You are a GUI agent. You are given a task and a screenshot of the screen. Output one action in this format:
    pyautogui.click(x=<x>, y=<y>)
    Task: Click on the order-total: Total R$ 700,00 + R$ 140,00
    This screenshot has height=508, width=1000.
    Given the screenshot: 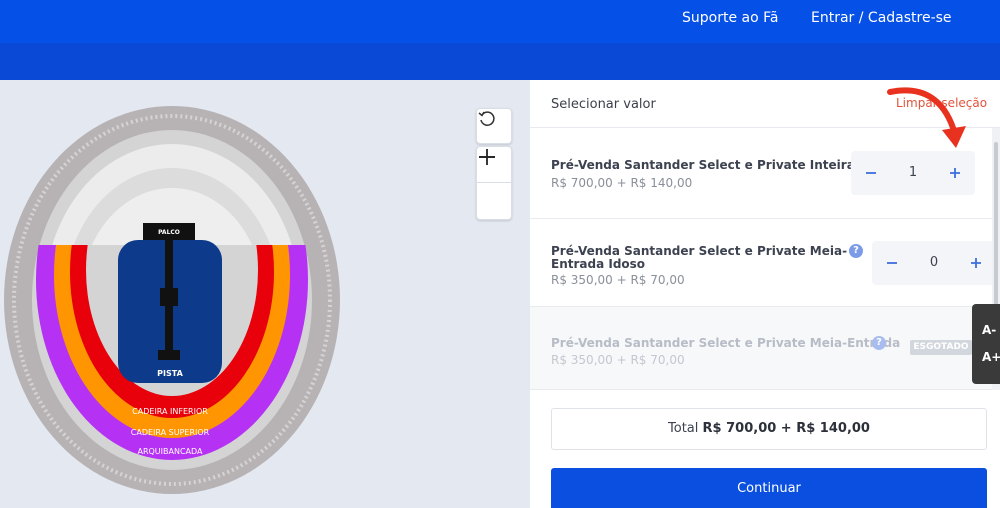 What is the action you would take?
    pyautogui.click(x=769, y=429)
    